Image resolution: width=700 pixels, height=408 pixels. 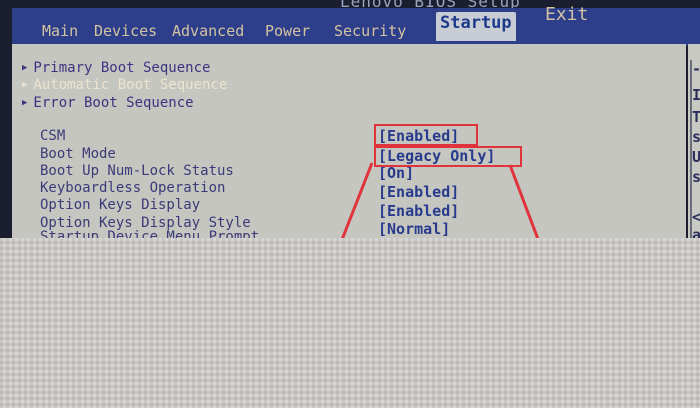 I want to click on setting-label-option-keys-display: Option Keys Display, so click(x=120, y=205).